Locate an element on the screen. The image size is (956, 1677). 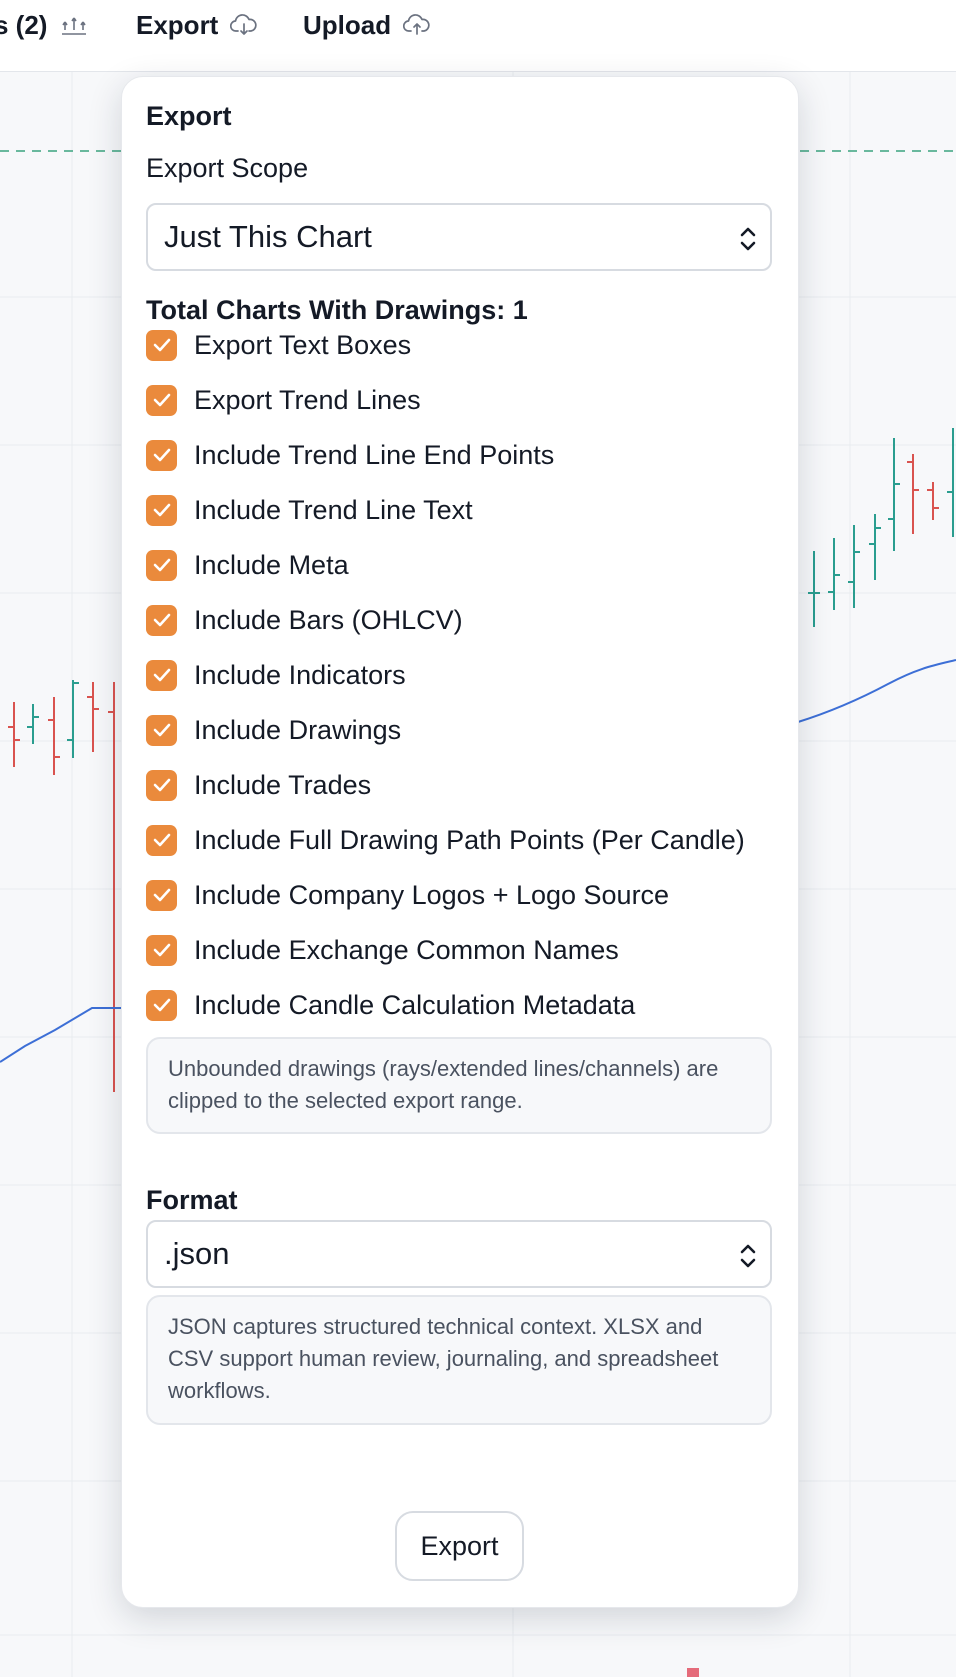
option-include-bars: Include Bars (OHLCV) is located at coordinates (304, 620).